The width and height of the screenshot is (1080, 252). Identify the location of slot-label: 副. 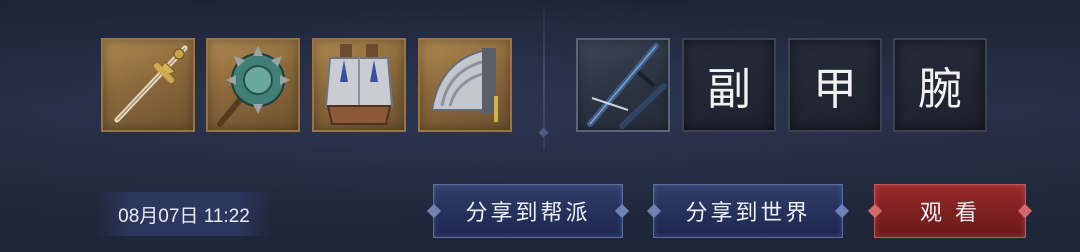
(729, 89).